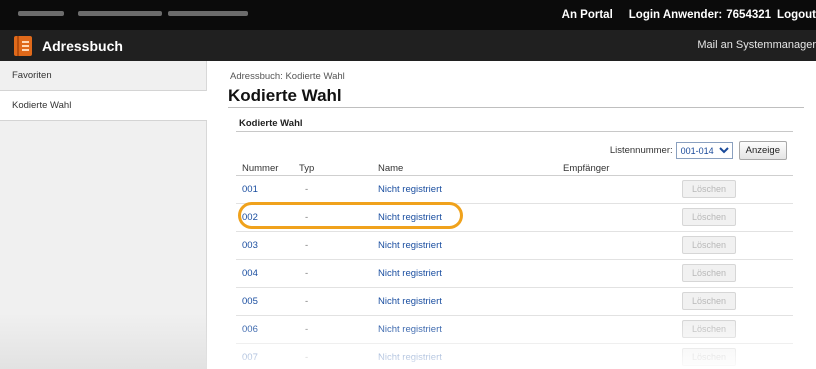 This screenshot has width=816, height=369. What do you see at coordinates (250, 273) in the screenshot?
I see `entry-number-link: 004` at bounding box center [250, 273].